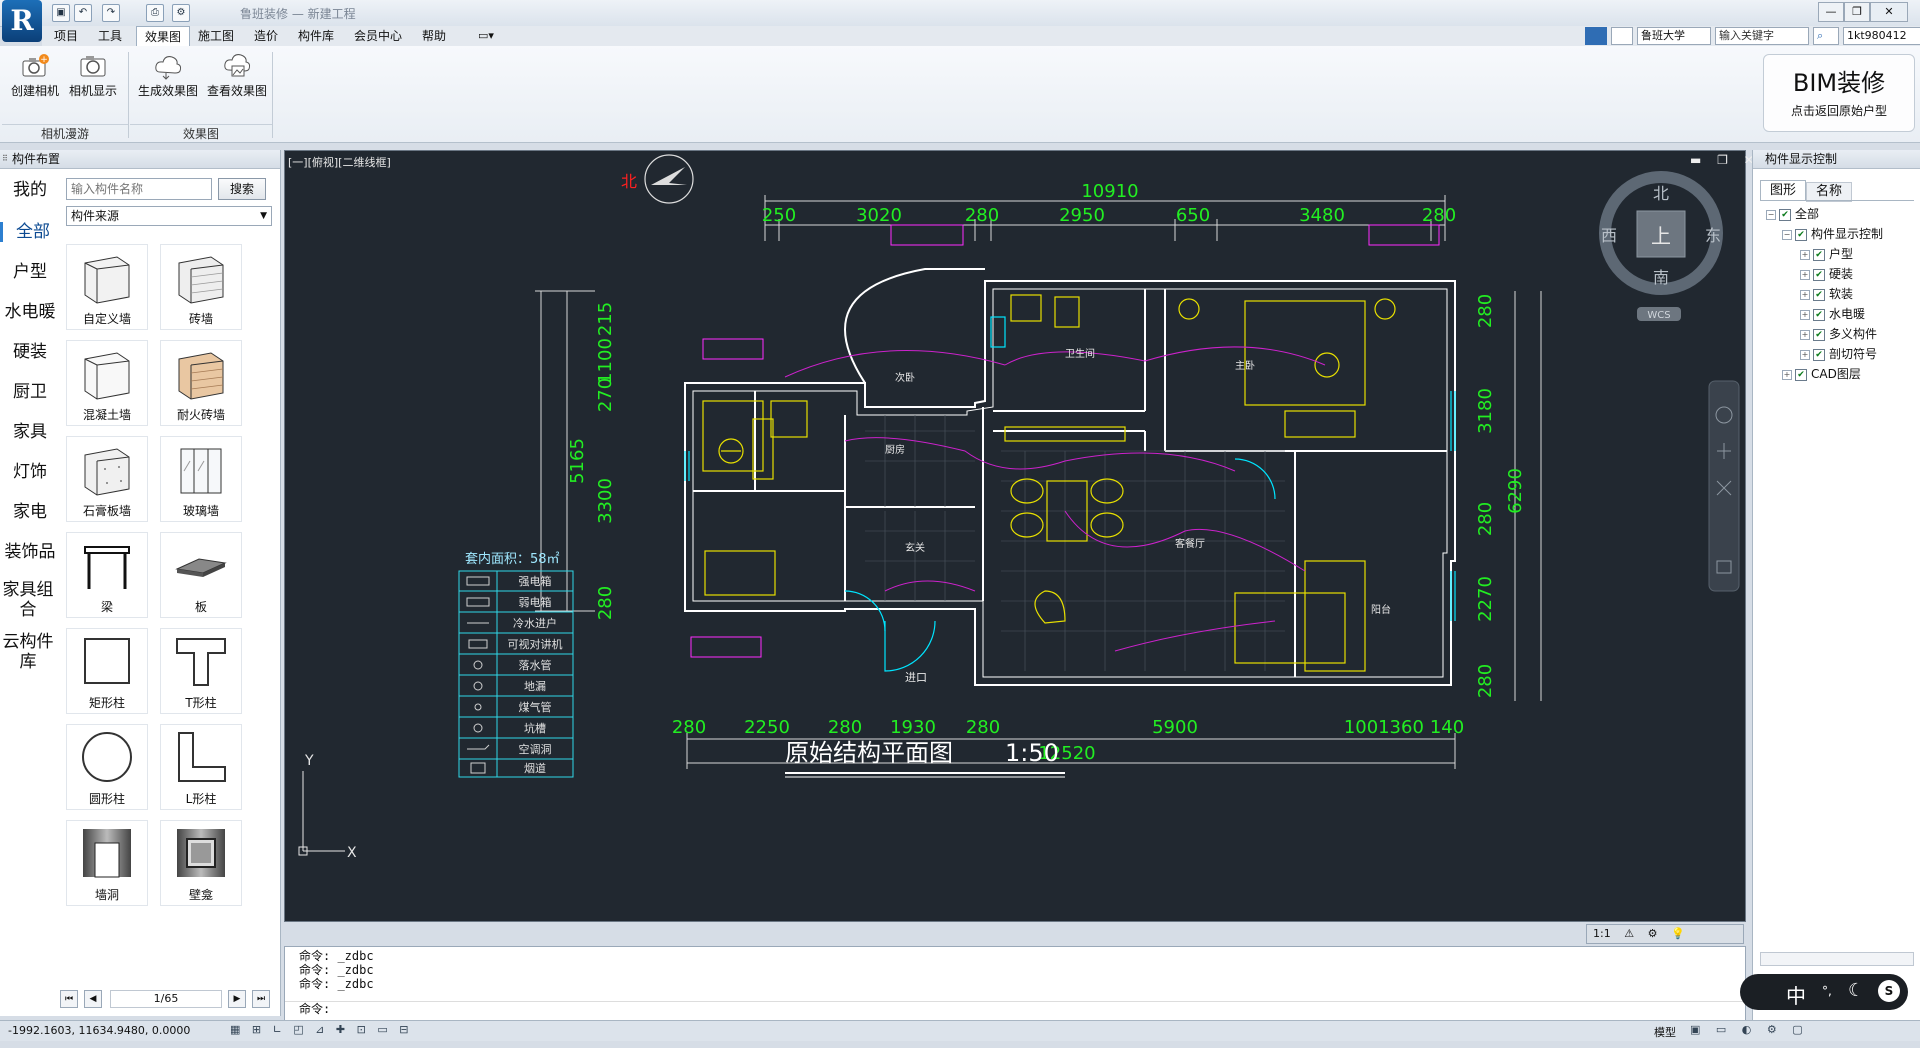  Describe the element at coordinates (163, 36) in the screenshot. I see `menu-render: 效果图` at that location.